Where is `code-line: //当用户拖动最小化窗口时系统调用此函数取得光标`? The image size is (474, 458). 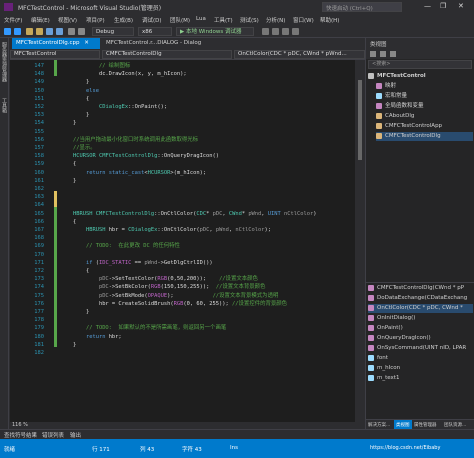
code-line: //当用户拖动最小化窗口时系统调用此函数取得光标 is located at coordinates (129, 140).